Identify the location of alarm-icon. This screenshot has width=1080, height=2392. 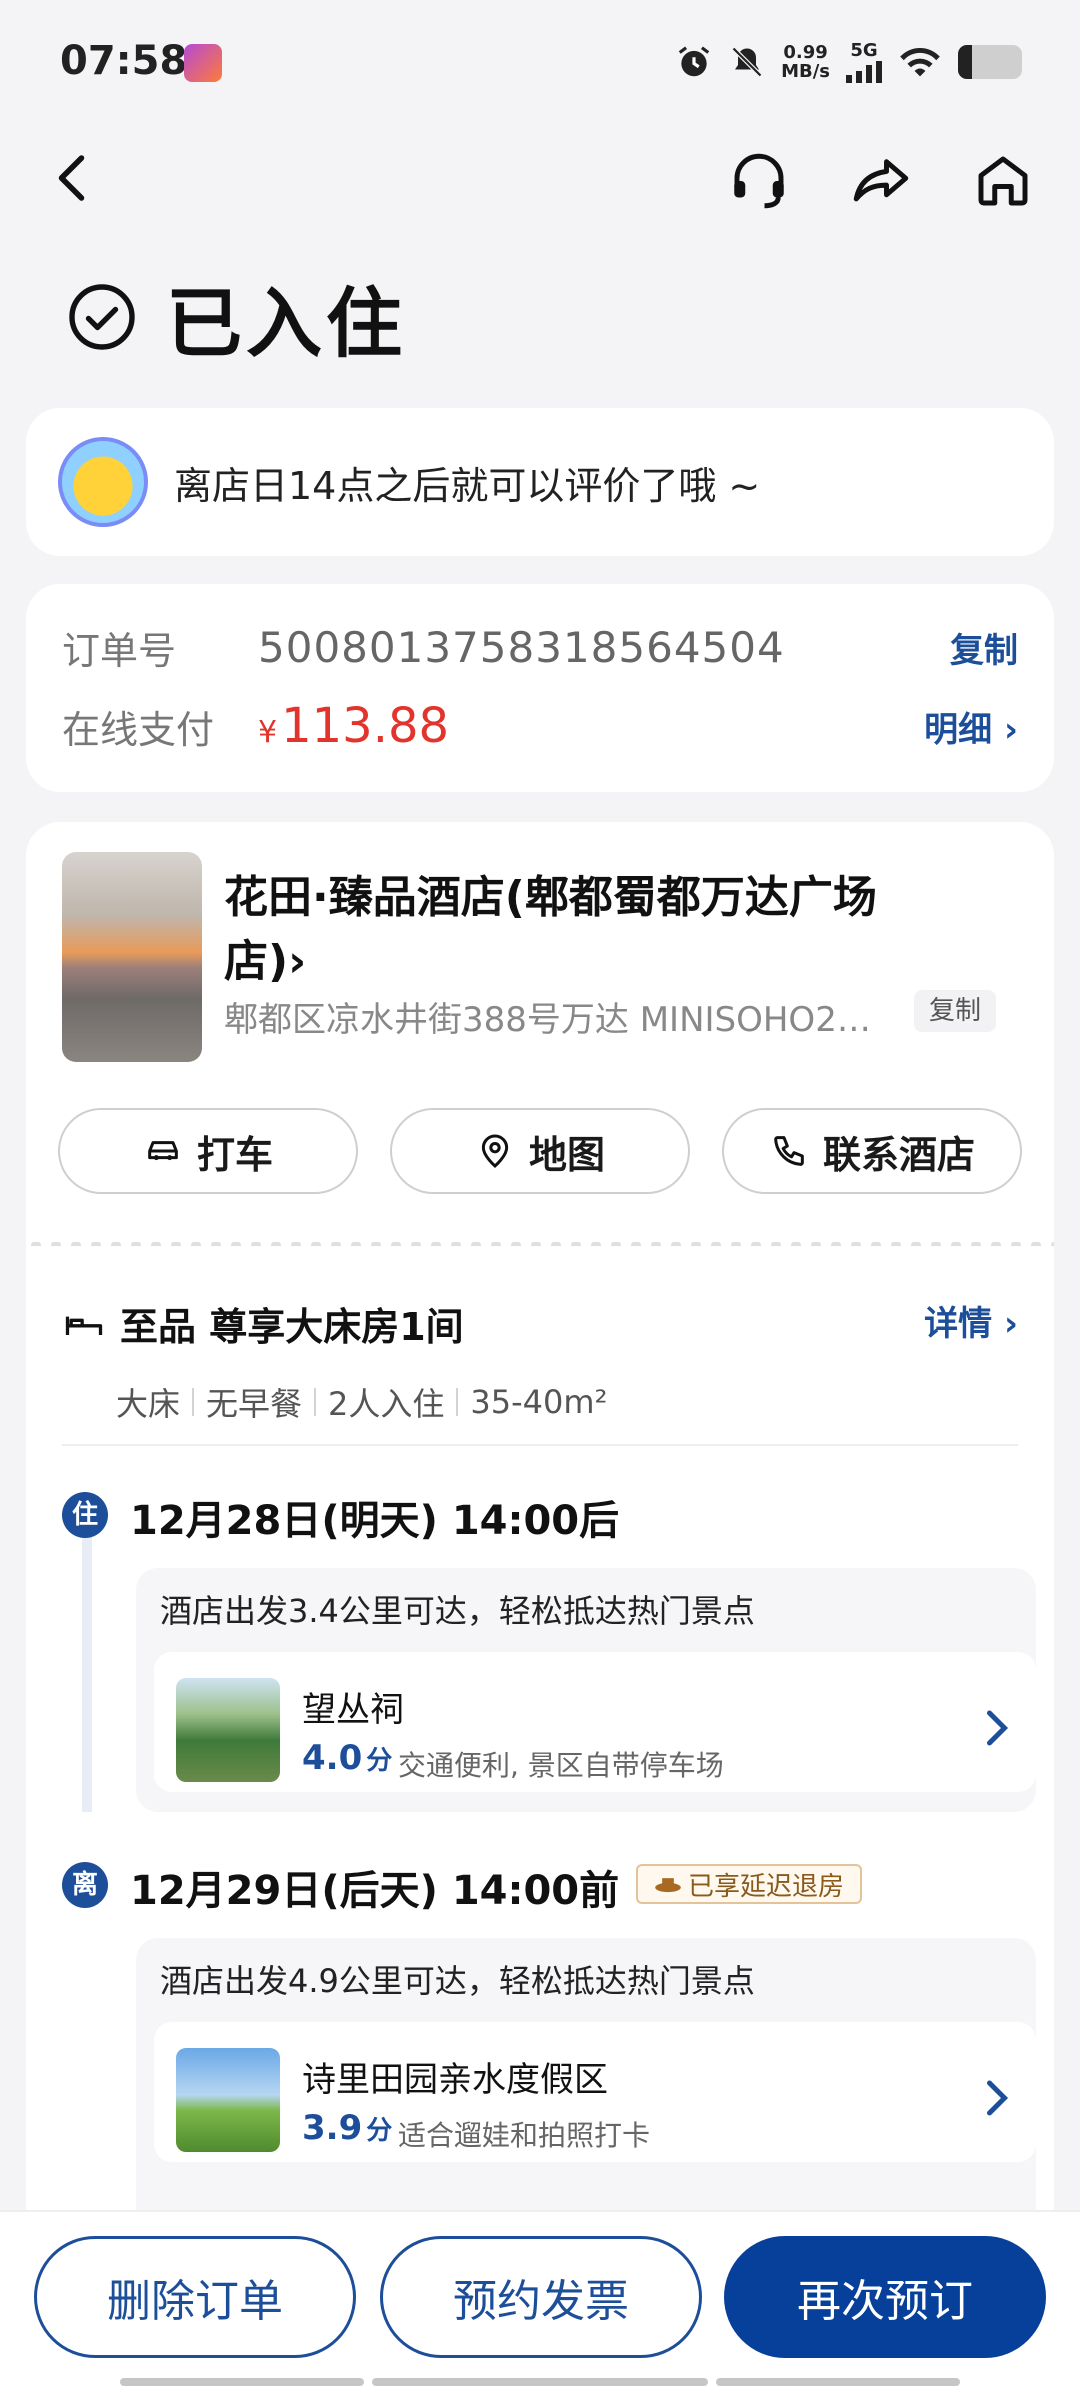
(694, 60).